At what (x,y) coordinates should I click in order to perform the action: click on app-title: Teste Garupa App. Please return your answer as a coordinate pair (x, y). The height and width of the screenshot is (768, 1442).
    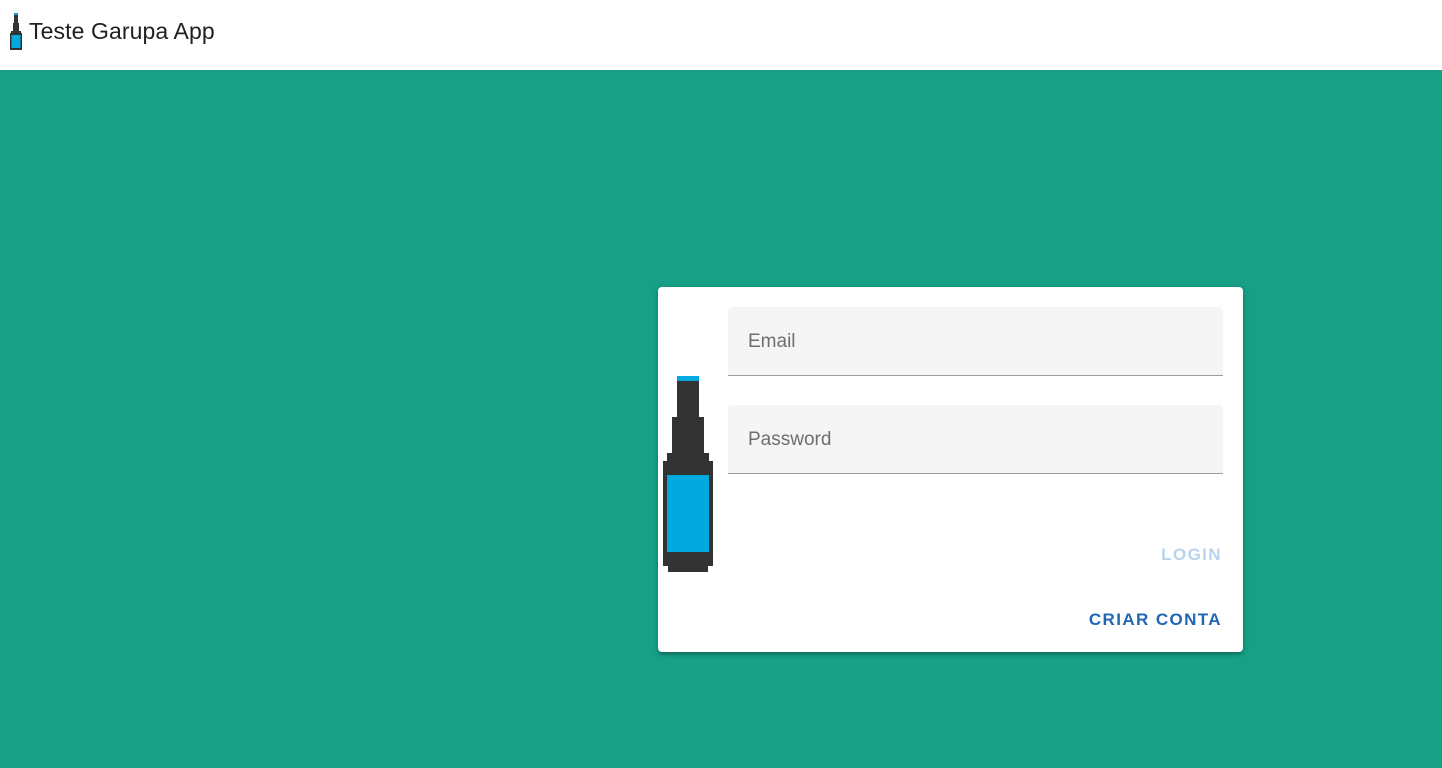
    Looking at the image, I should click on (122, 31).